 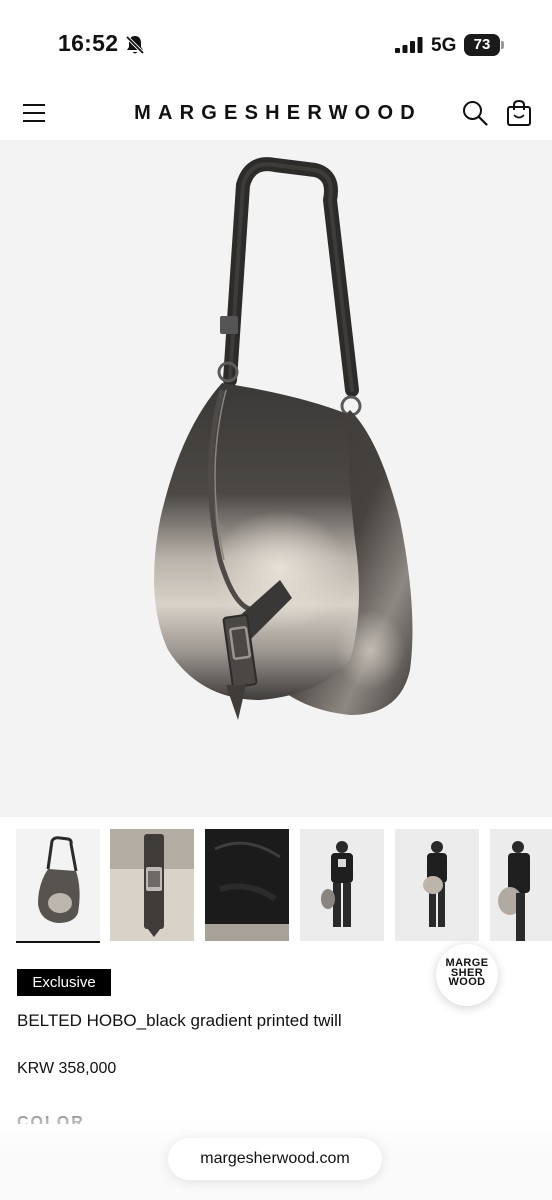 I want to click on search-icon, so click(x=475, y=113).